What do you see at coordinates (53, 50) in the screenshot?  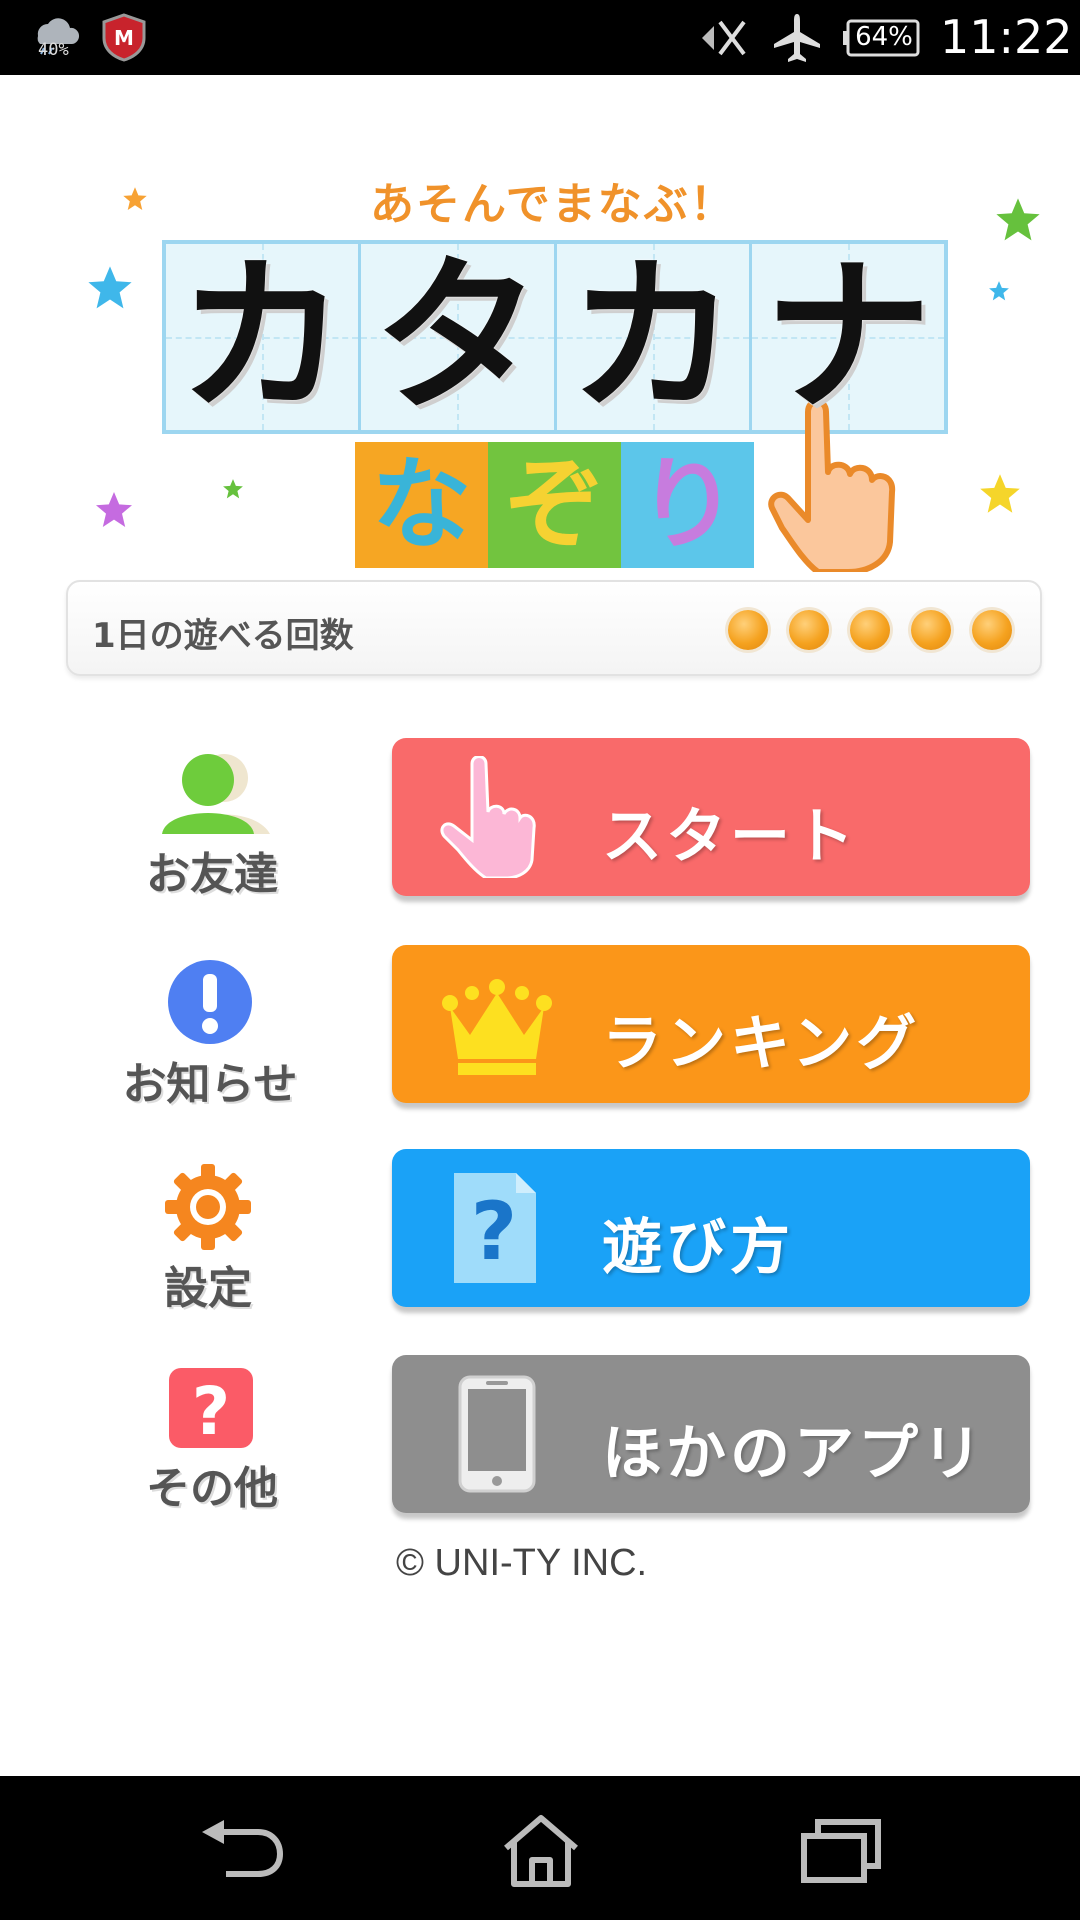 I see `weather-percent: 40%` at bounding box center [53, 50].